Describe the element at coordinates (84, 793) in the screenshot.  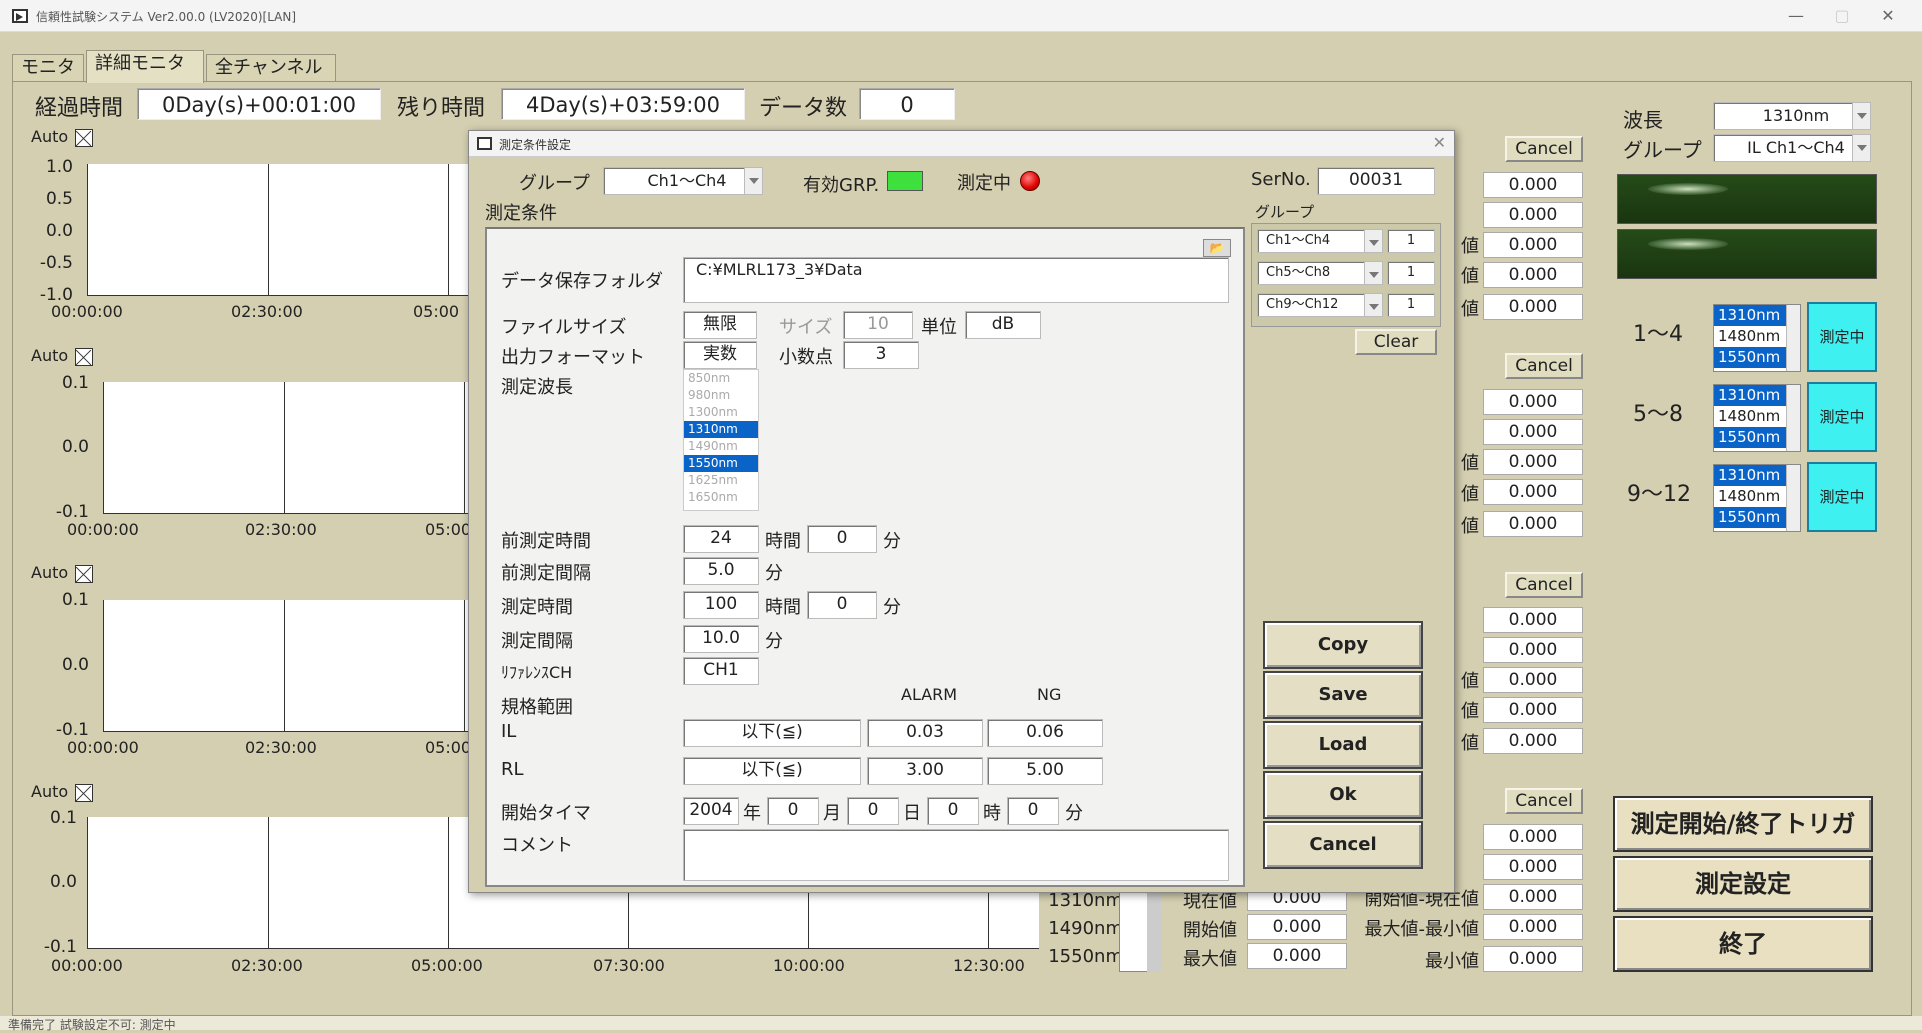
I see `chart4-auto-checkbox` at that location.